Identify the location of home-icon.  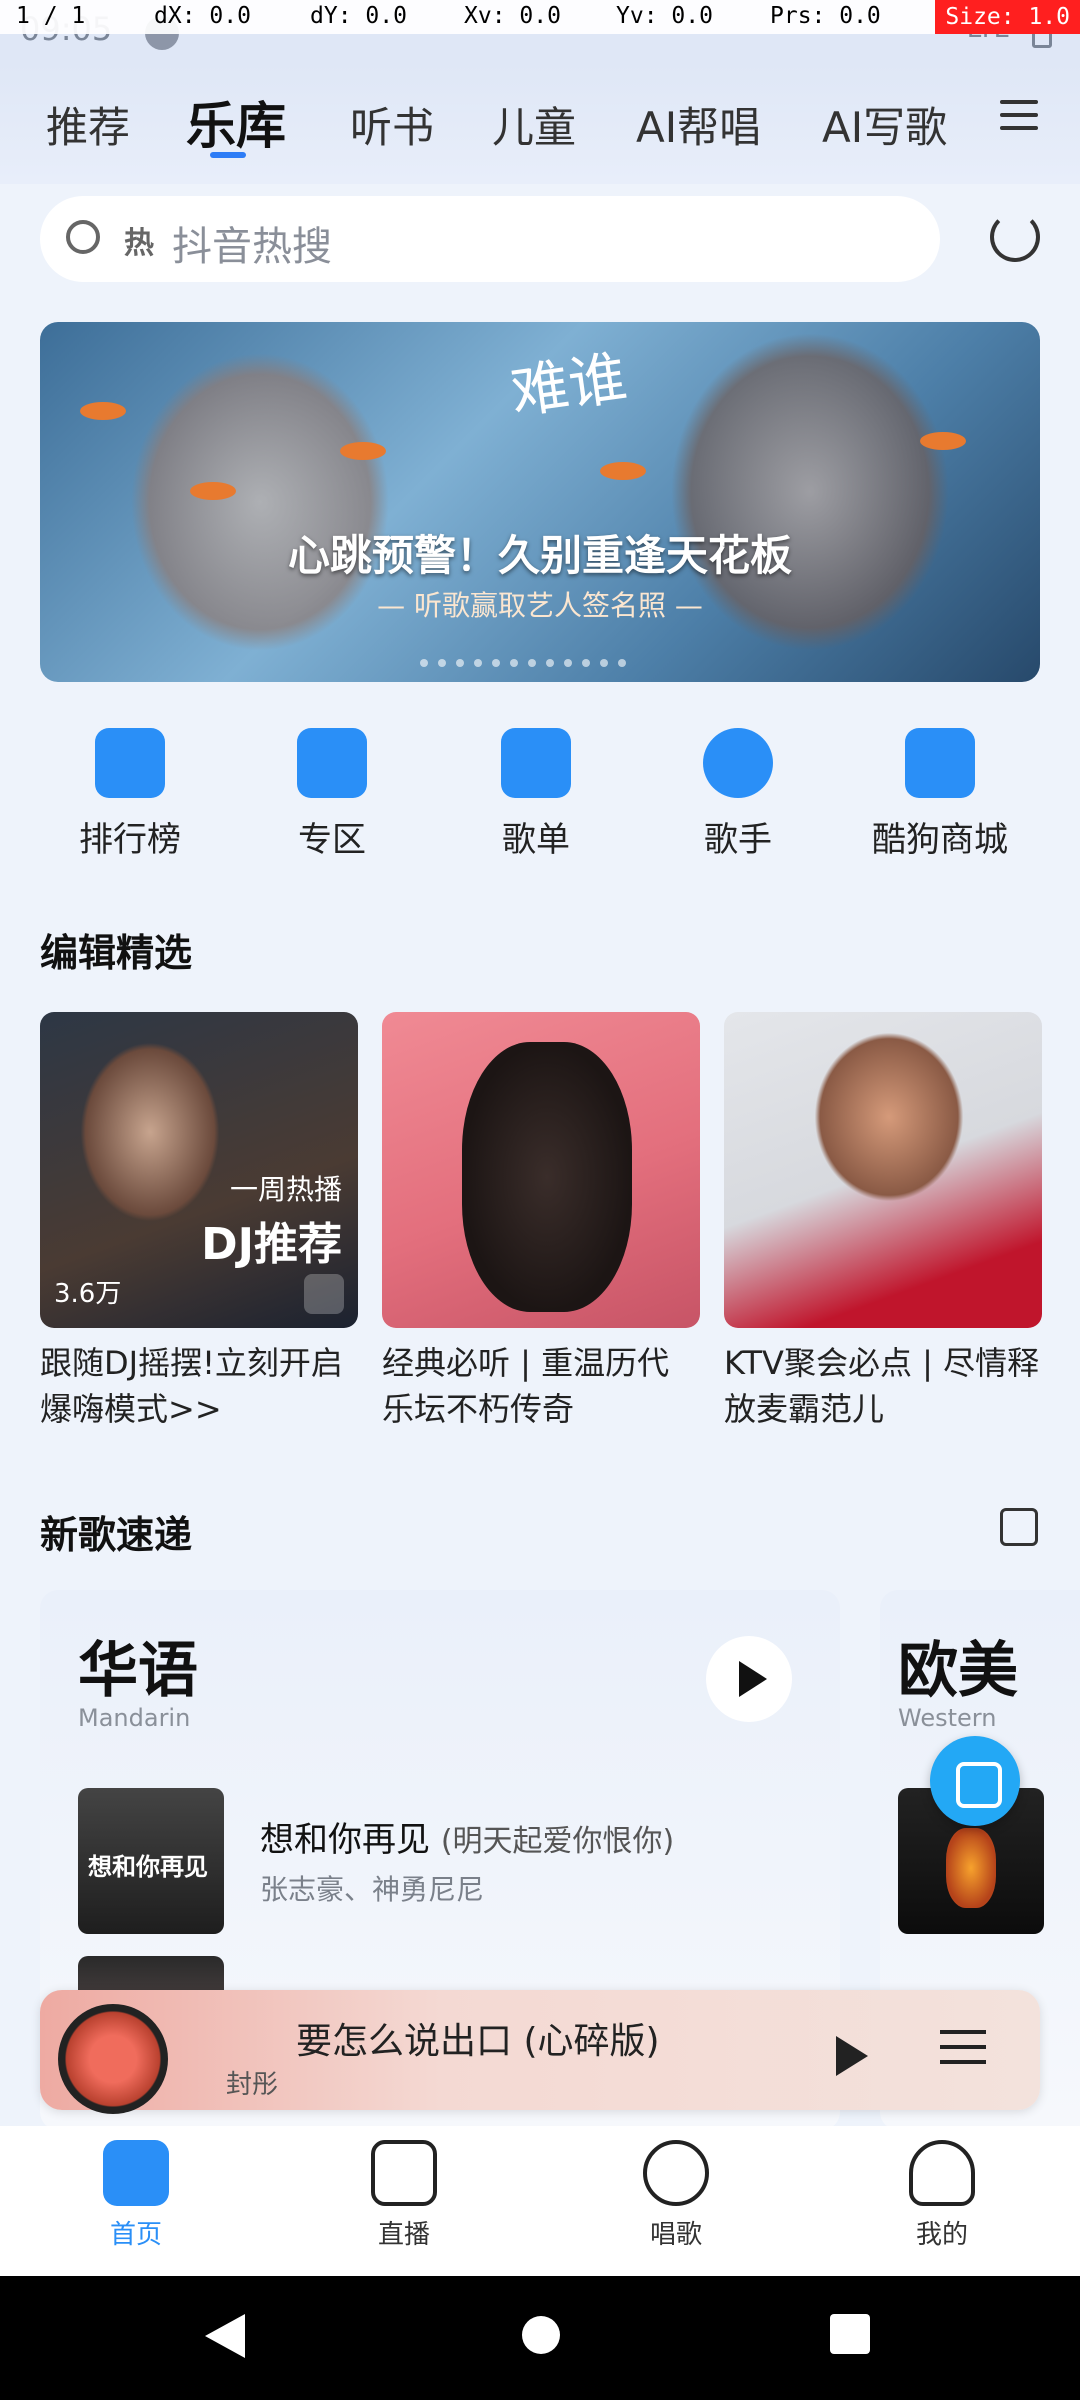
(136, 2173).